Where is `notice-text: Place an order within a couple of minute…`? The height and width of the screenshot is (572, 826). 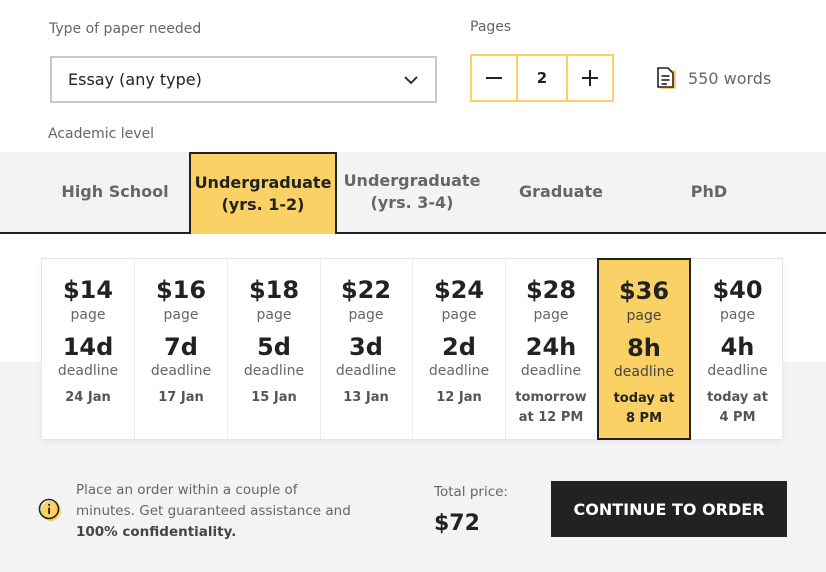
notice-text: Place an order within a couple of minute… is located at coordinates (213, 511).